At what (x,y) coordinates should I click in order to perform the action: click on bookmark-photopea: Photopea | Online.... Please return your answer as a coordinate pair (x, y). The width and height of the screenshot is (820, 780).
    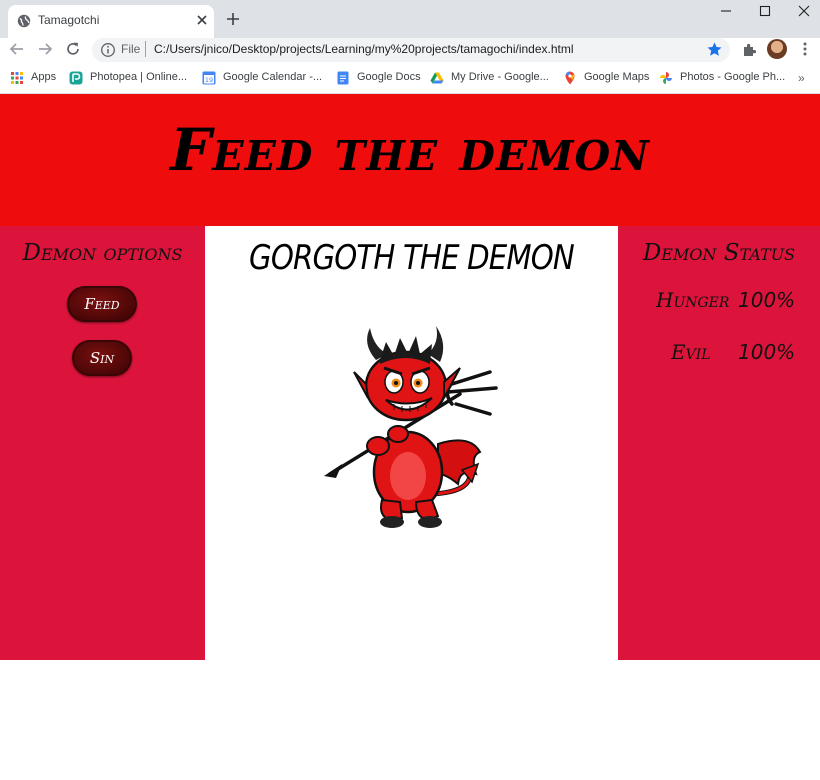
    Looking at the image, I should click on (131, 79).